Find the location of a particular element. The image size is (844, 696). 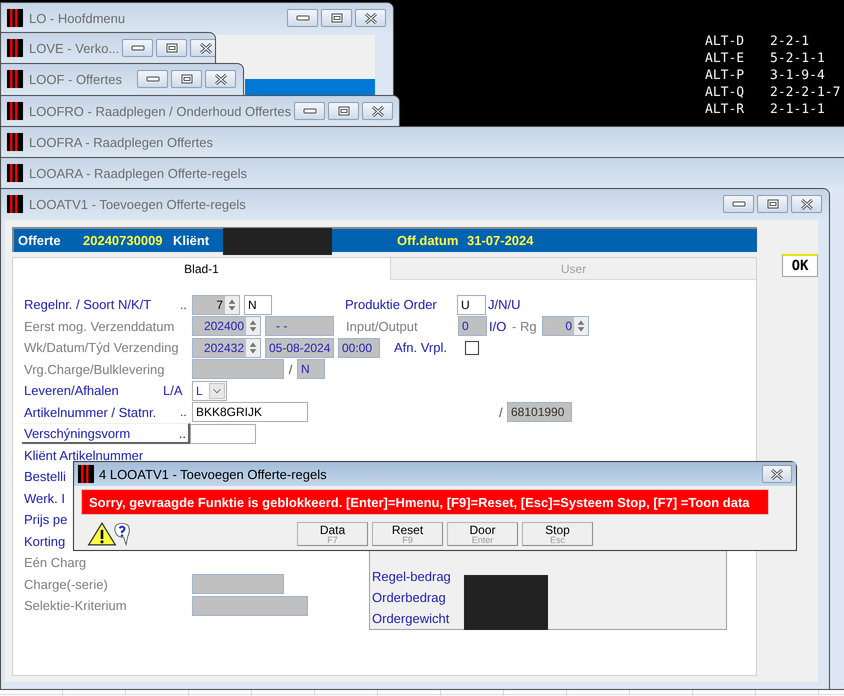

lookup-button: Verschýningsvorm .. is located at coordinates (106, 433).